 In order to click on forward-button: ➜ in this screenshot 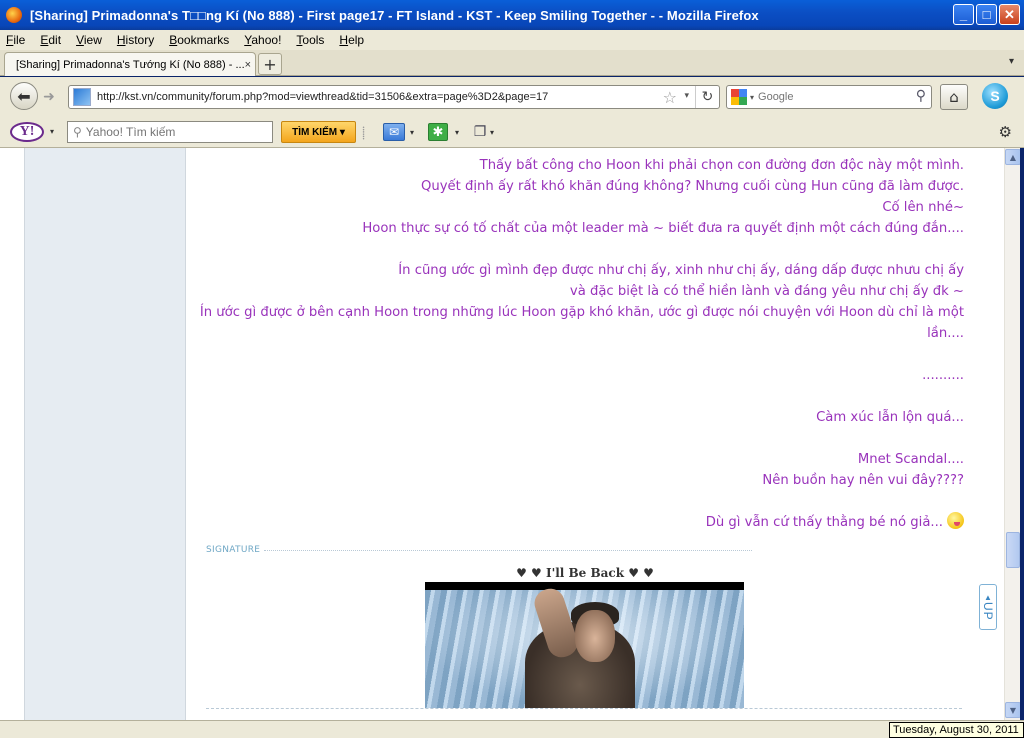, I will do `click(49, 97)`.